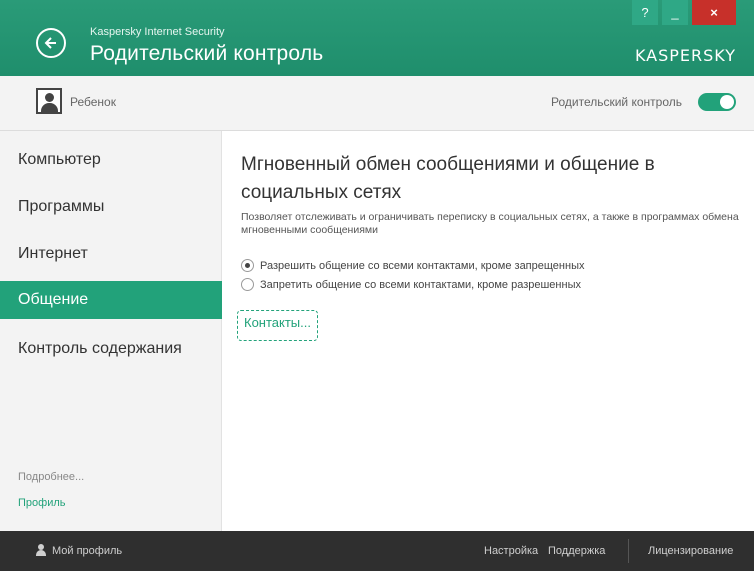 This screenshot has height=571, width=754. What do you see at coordinates (685, 55) in the screenshot?
I see `kaspersky-logo: KASPERSKY` at bounding box center [685, 55].